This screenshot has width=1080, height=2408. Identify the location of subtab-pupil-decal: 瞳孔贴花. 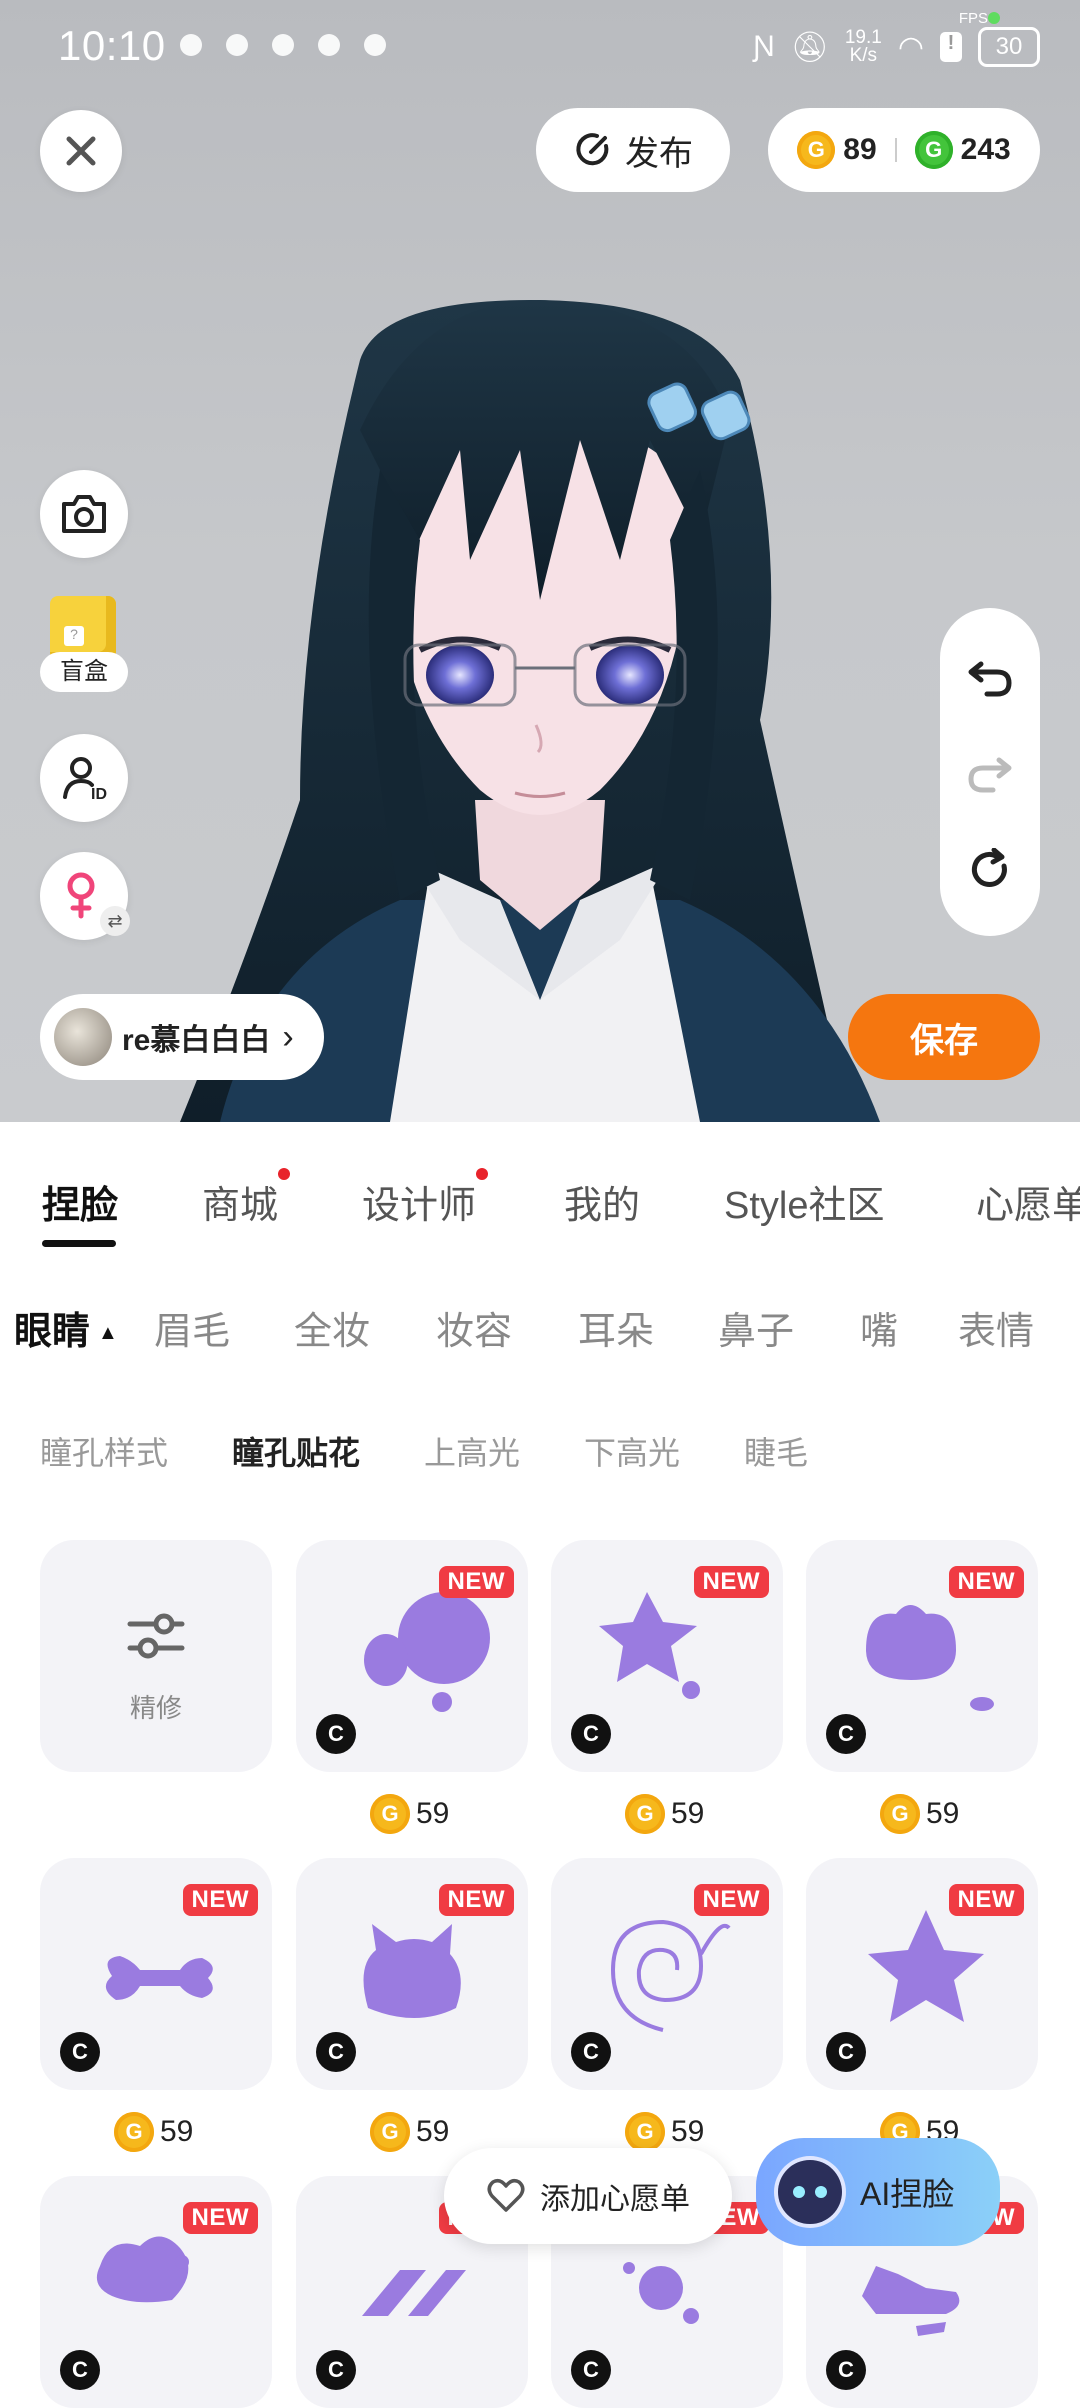
(296, 1451).